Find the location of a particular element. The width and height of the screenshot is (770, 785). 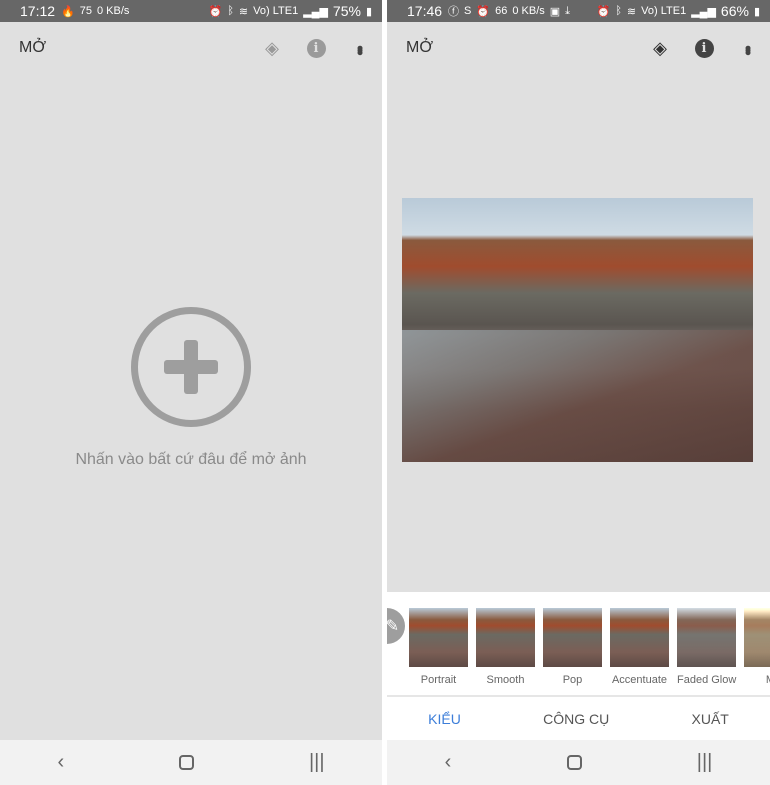

filter-label: Portrait is located at coordinates (438, 680).